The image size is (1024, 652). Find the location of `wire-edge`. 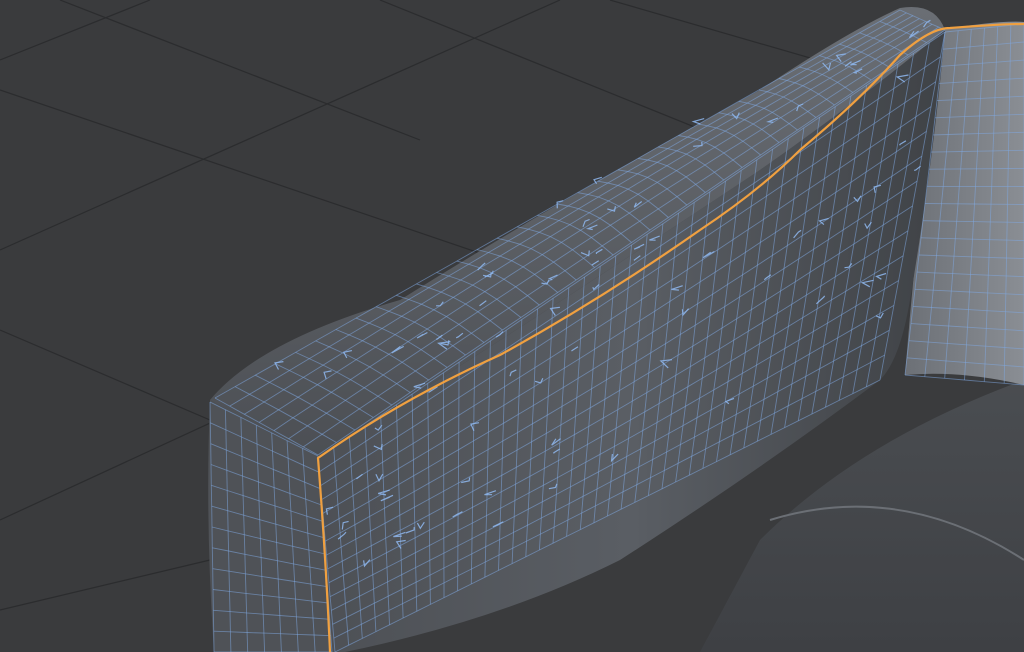

wire-edge is located at coordinates (443, 485).